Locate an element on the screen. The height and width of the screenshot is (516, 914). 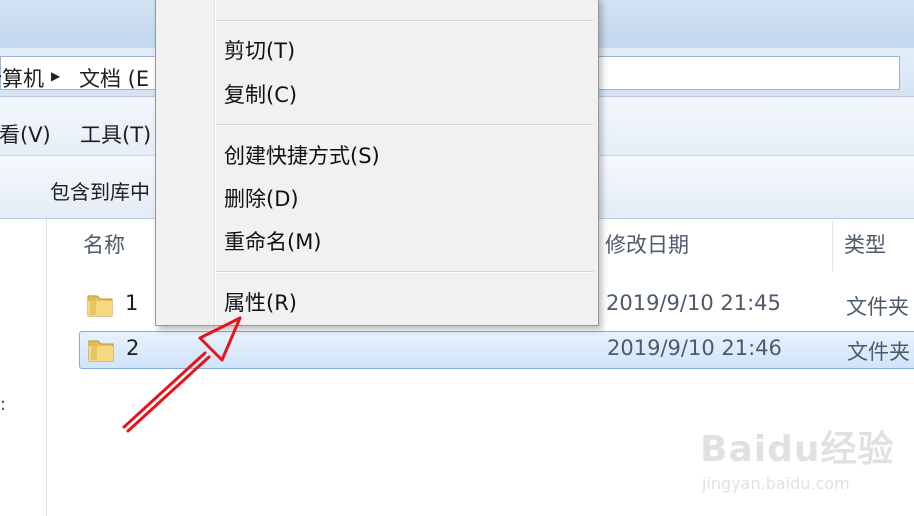
column-header-name: 名称 is located at coordinates (104, 244).